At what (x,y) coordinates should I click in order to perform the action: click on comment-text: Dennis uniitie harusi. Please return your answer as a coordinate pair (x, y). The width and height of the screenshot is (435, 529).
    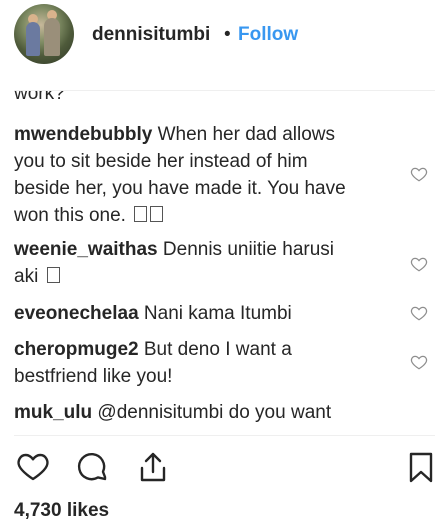
    Looking at the image, I should click on (248, 249).